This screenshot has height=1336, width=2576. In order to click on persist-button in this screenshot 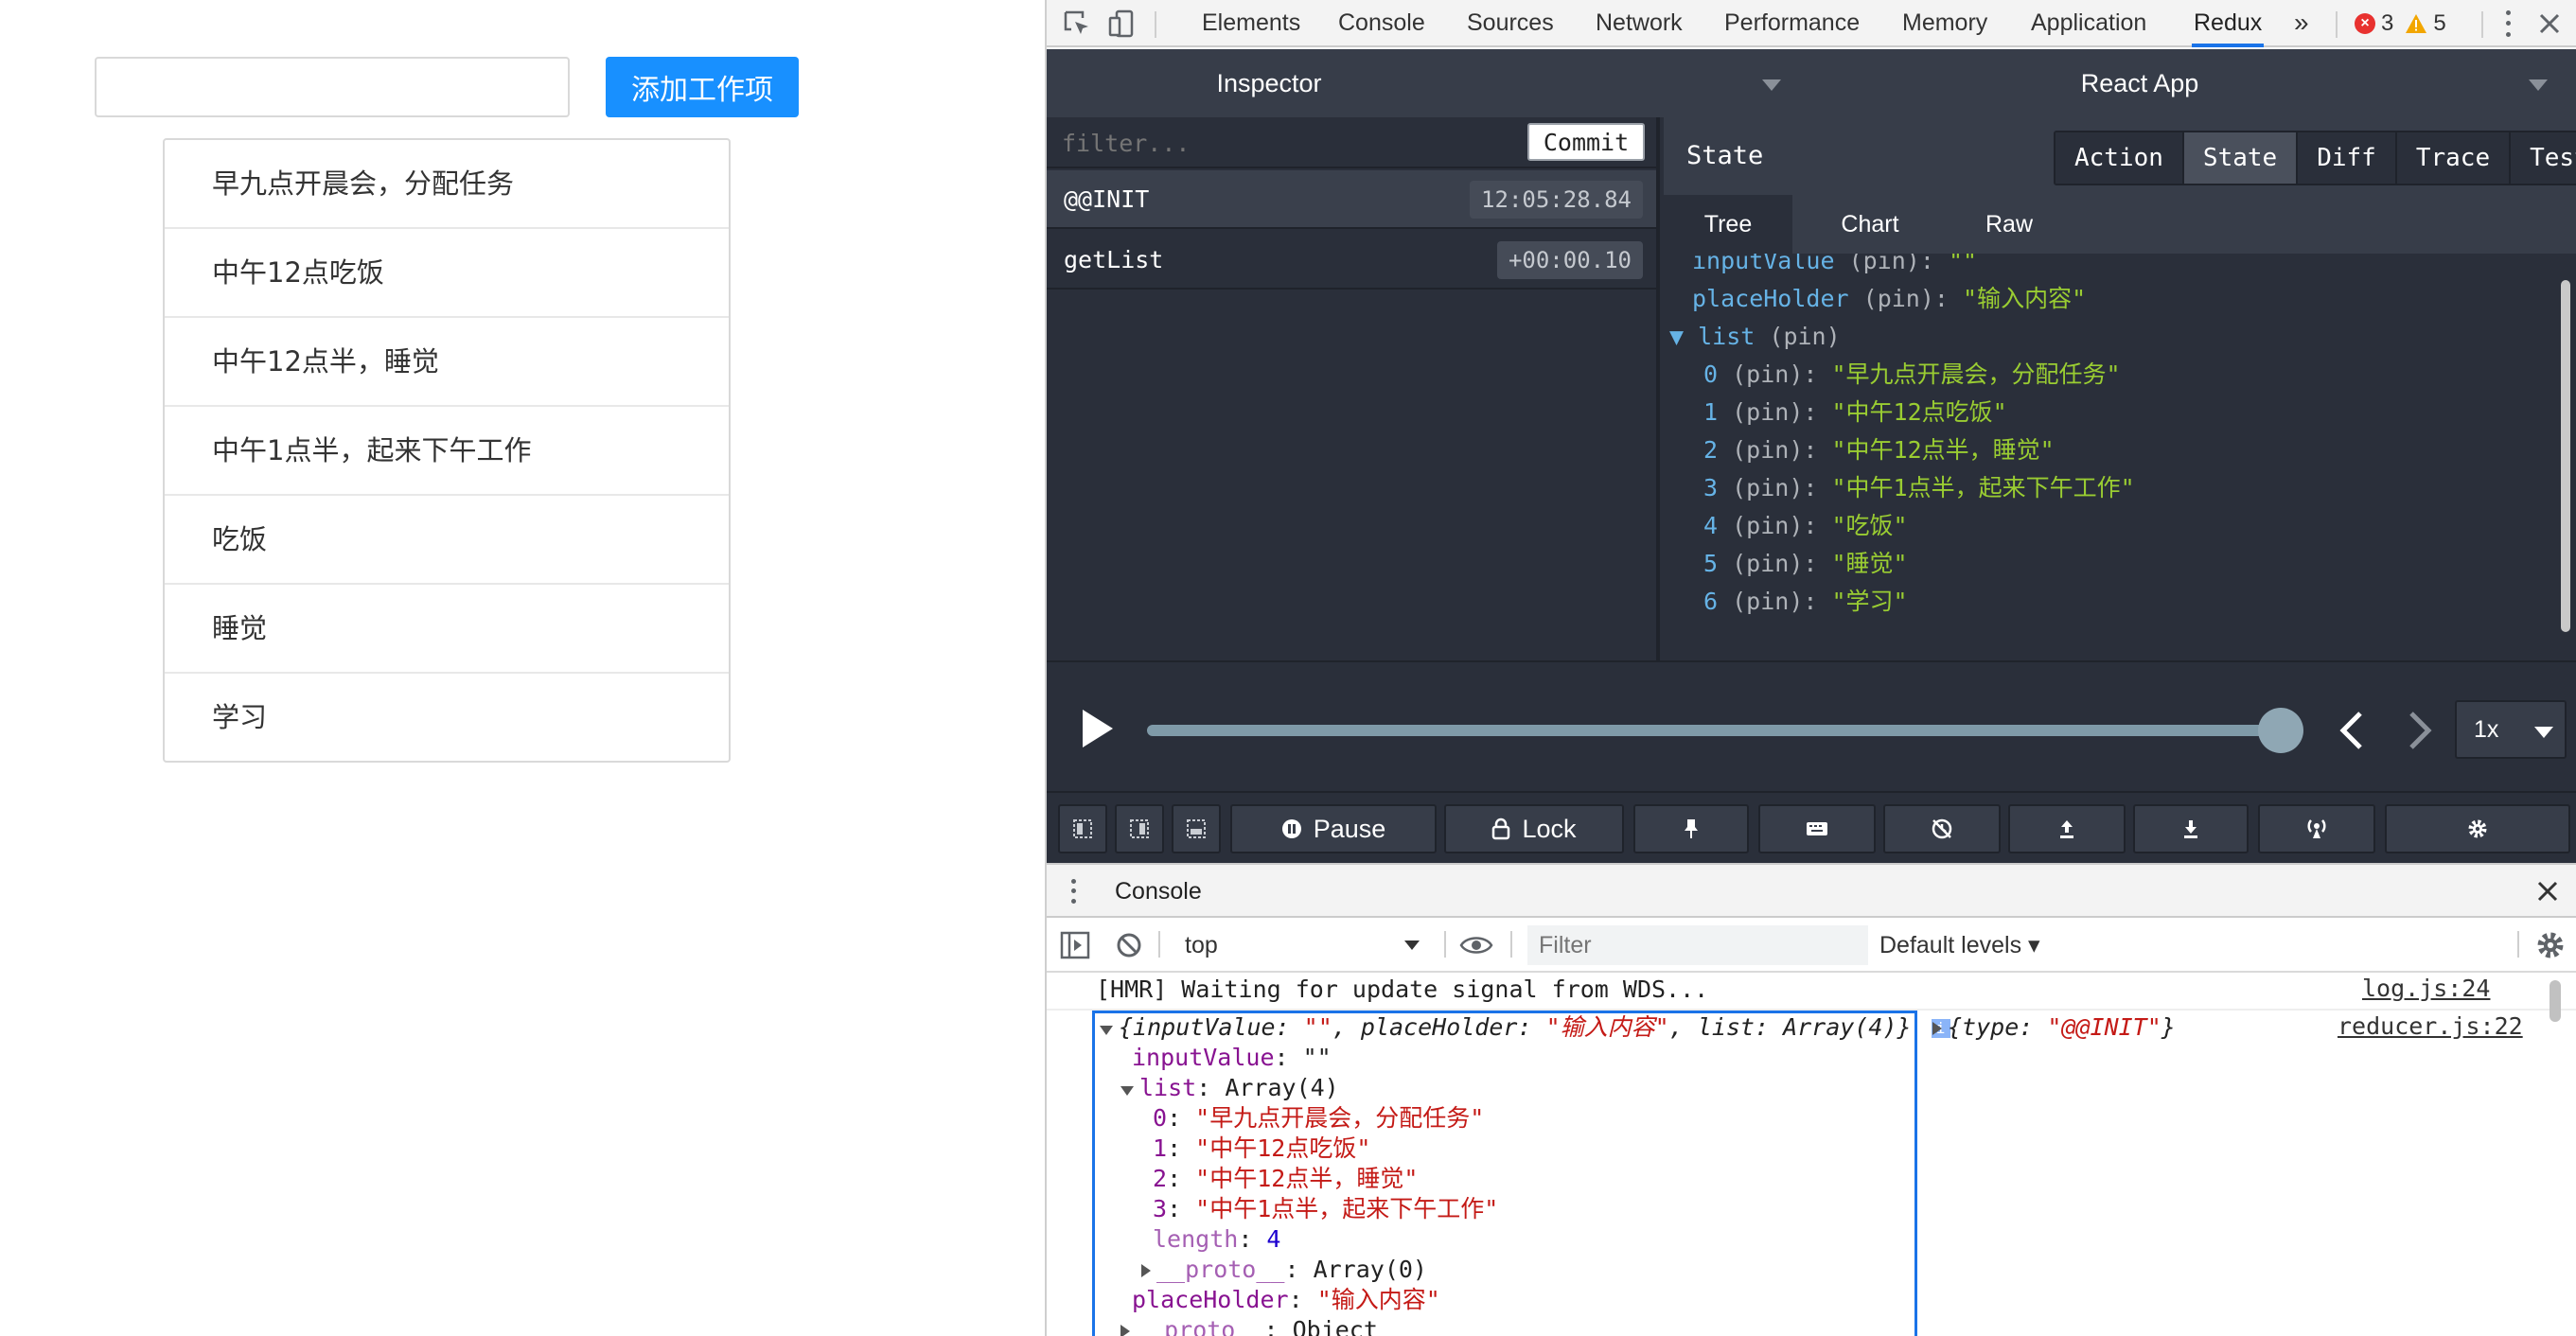, I will do `click(1691, 829)`.